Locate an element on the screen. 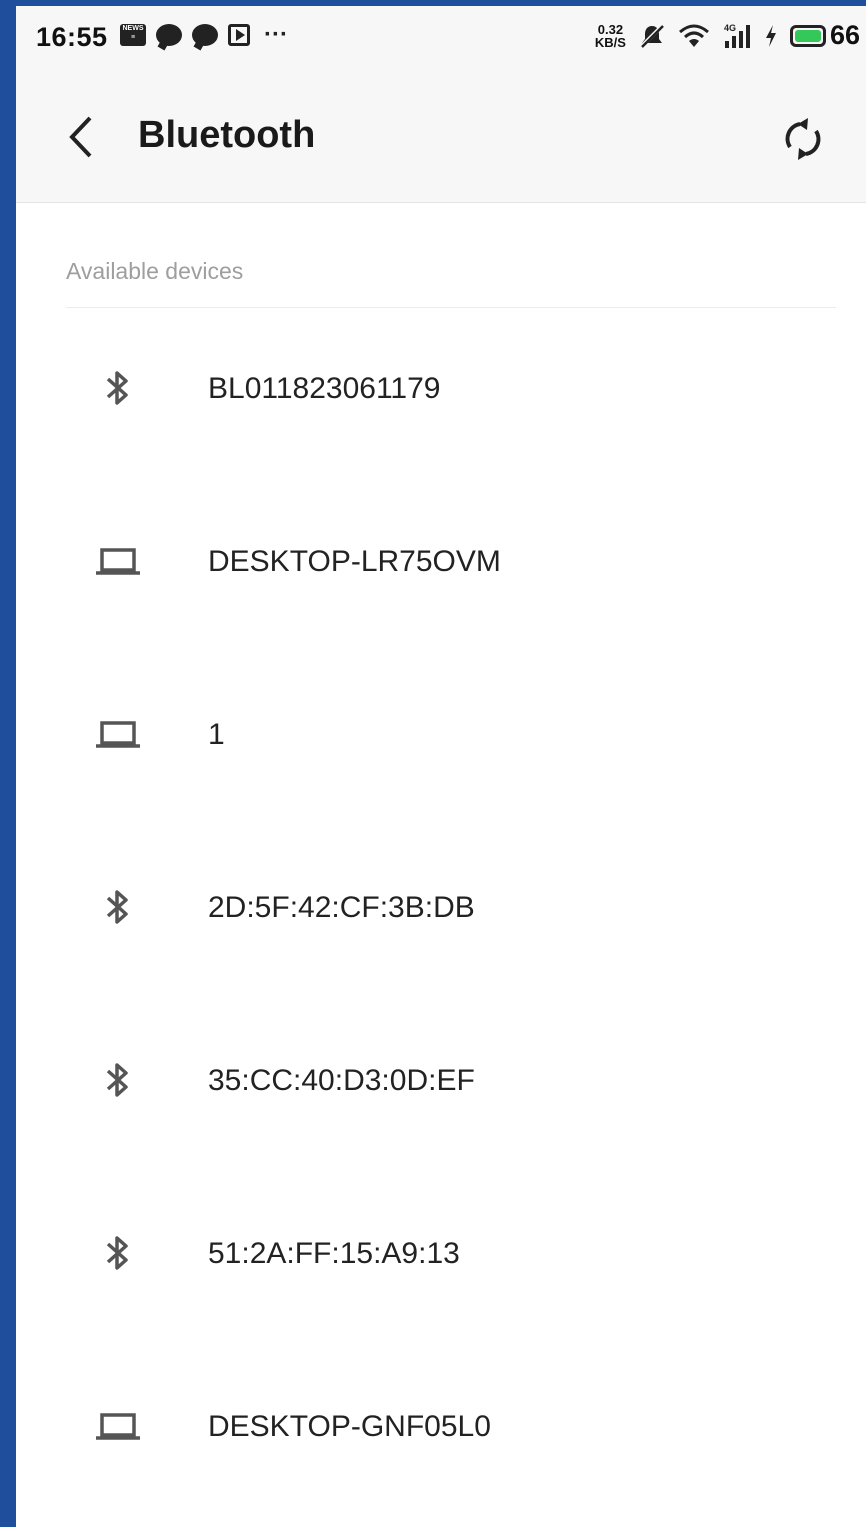 This screenshot has height=1527, width=866. play-icon is located at coordinates (239, 35).